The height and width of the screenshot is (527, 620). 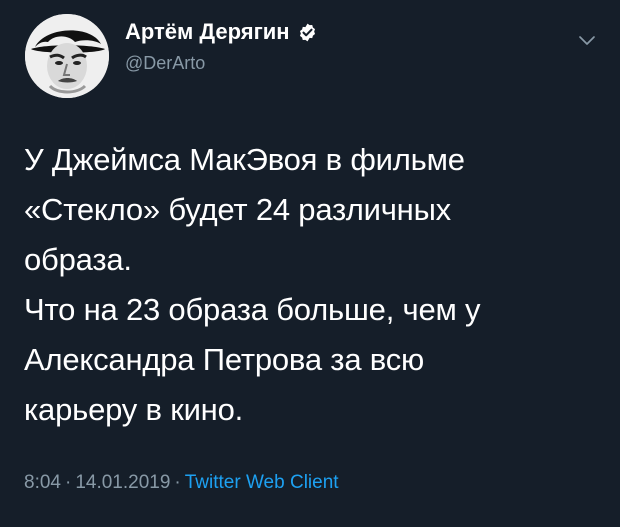 What do you see at coordinates (122, 483) in the screenshot?
I see `tweet-date: 14.01.2019` at bounding box center [122, 483].